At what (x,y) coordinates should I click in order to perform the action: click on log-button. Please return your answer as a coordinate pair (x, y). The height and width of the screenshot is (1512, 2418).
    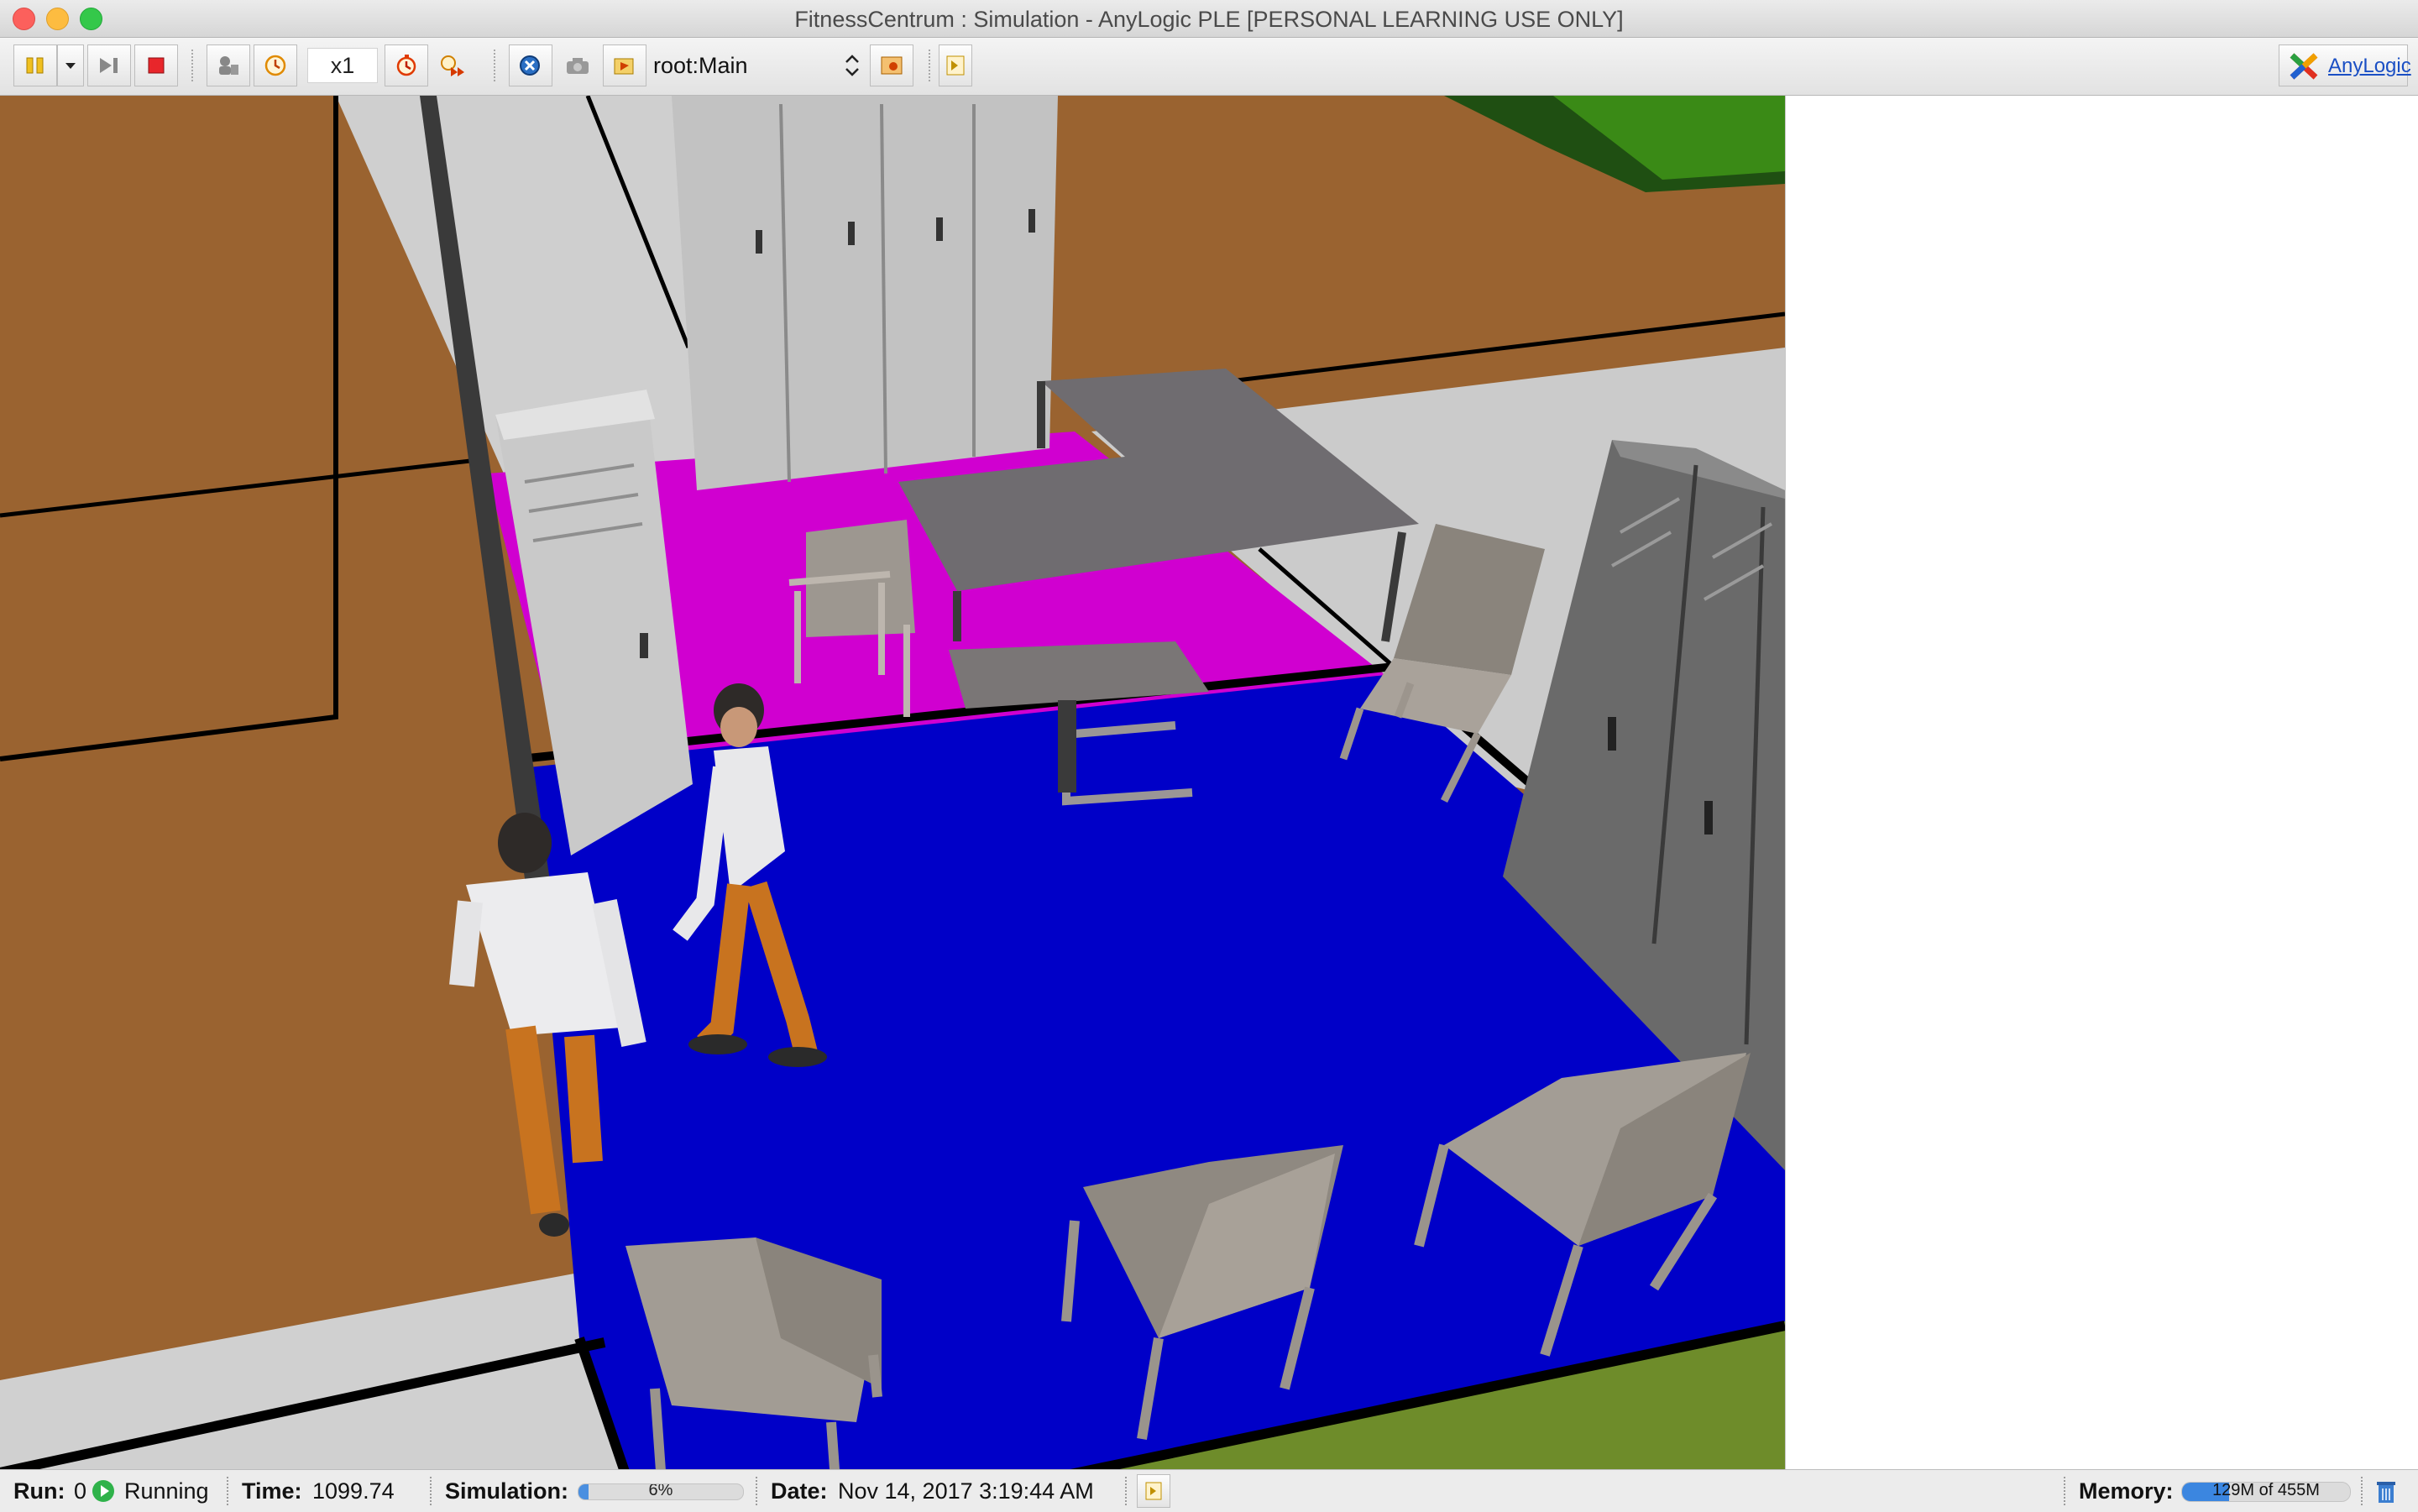
    Looking at the image, I should click on (1153, 1491).